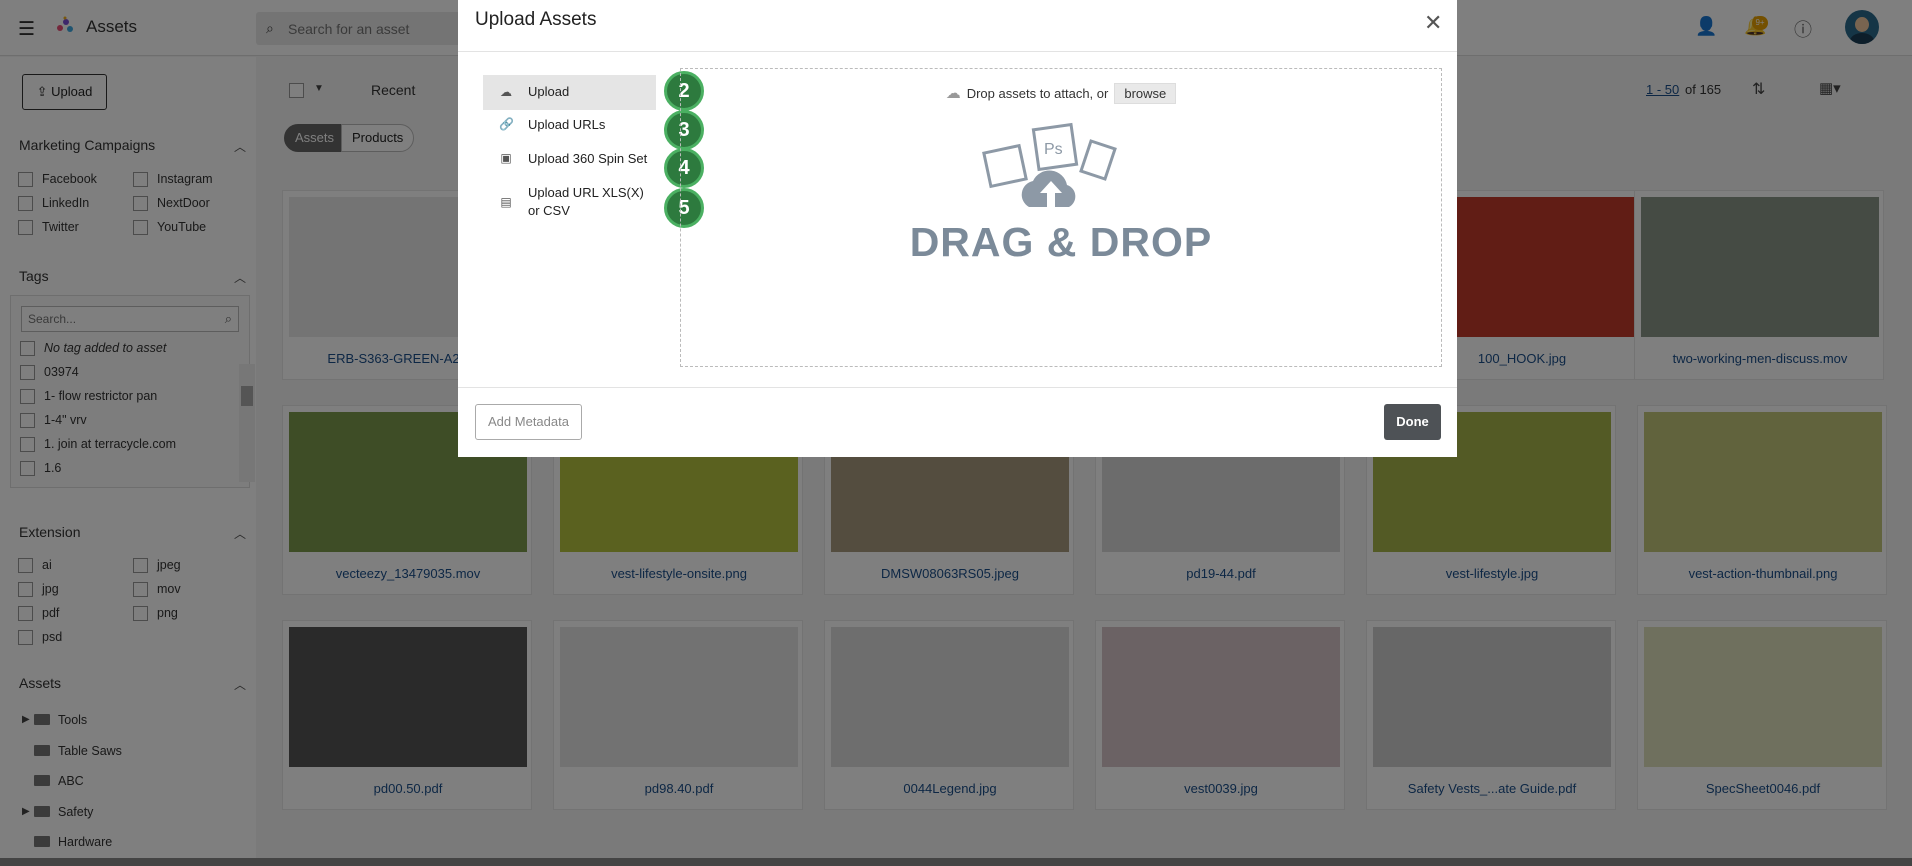  Describe the element at coordinates (506, 124) in the screenshot. I see `link-icon: 🔗` at that location.